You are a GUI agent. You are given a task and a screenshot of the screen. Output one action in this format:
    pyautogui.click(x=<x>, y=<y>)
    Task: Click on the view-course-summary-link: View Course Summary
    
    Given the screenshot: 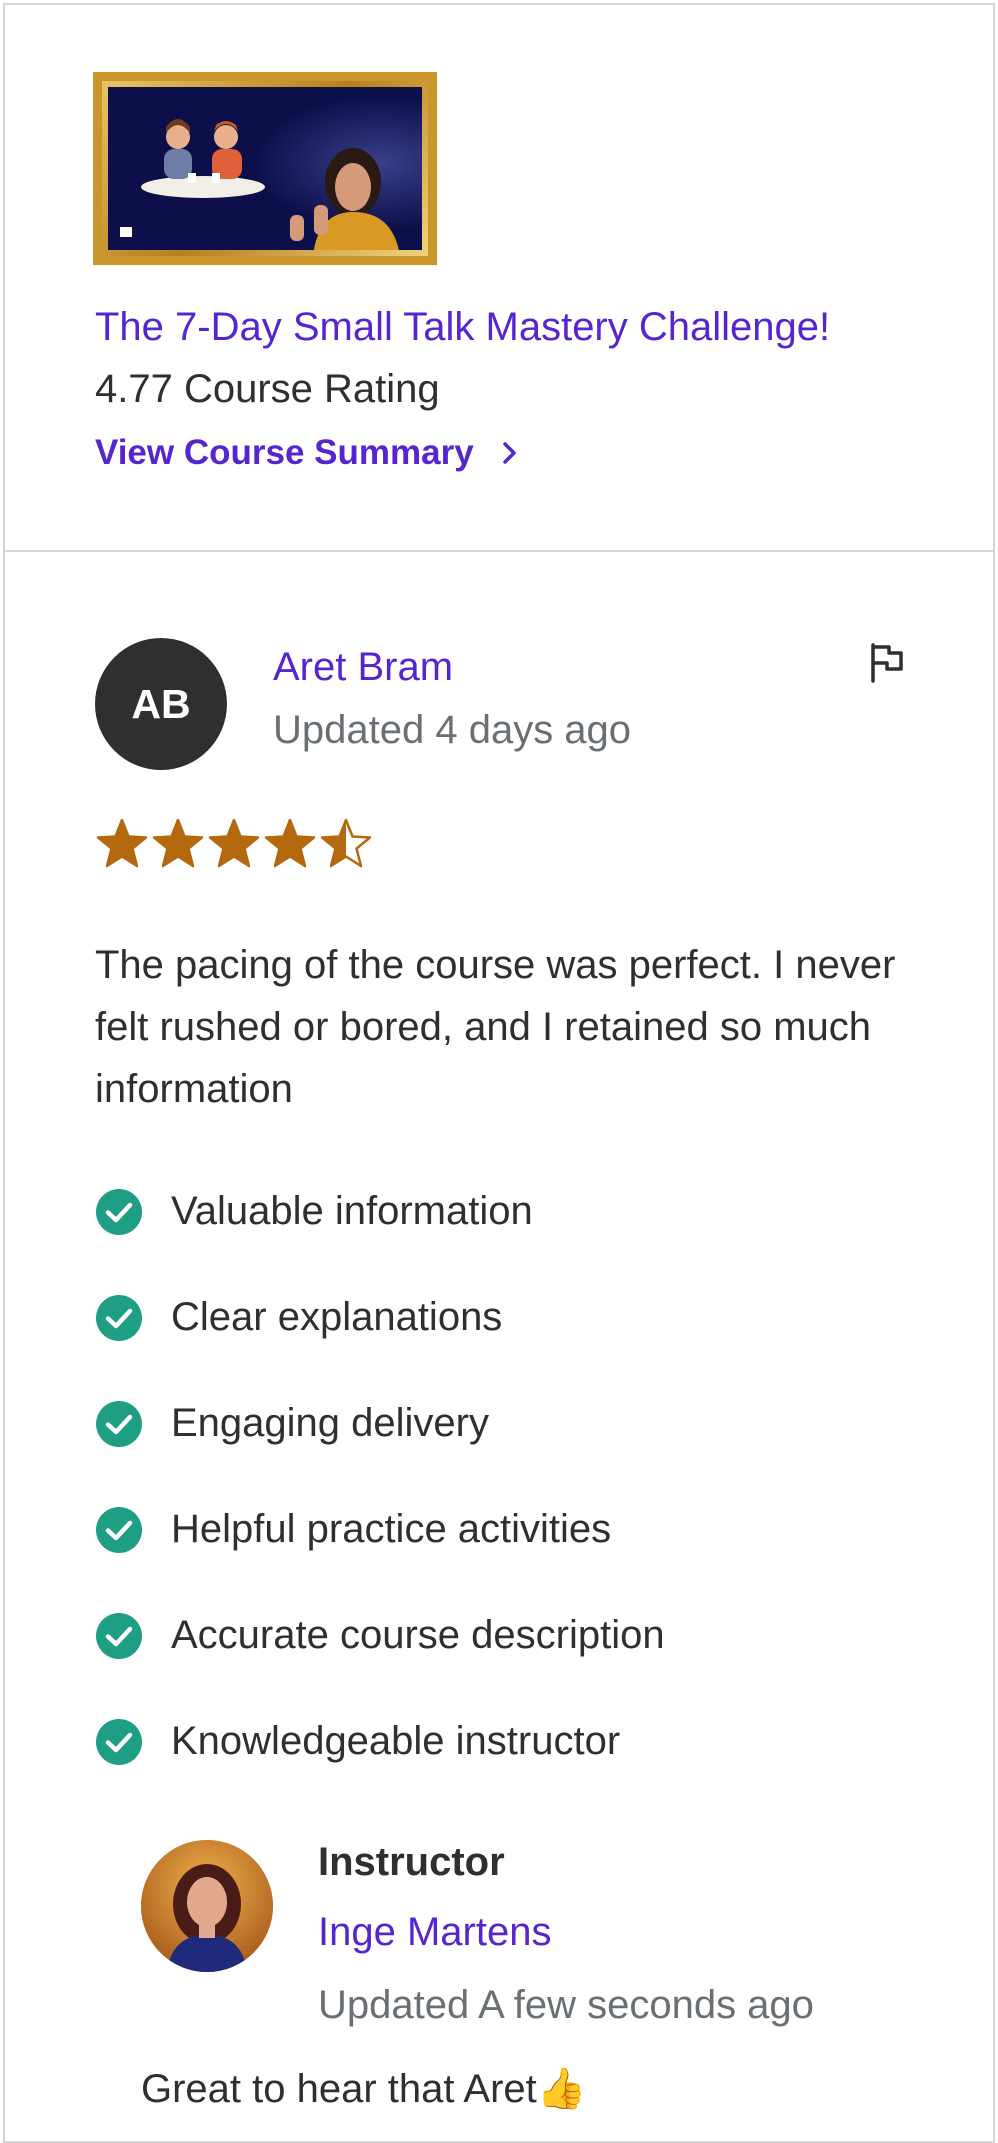 What is the action you would take?
    pyautogui.click(x=307, y=453)
    